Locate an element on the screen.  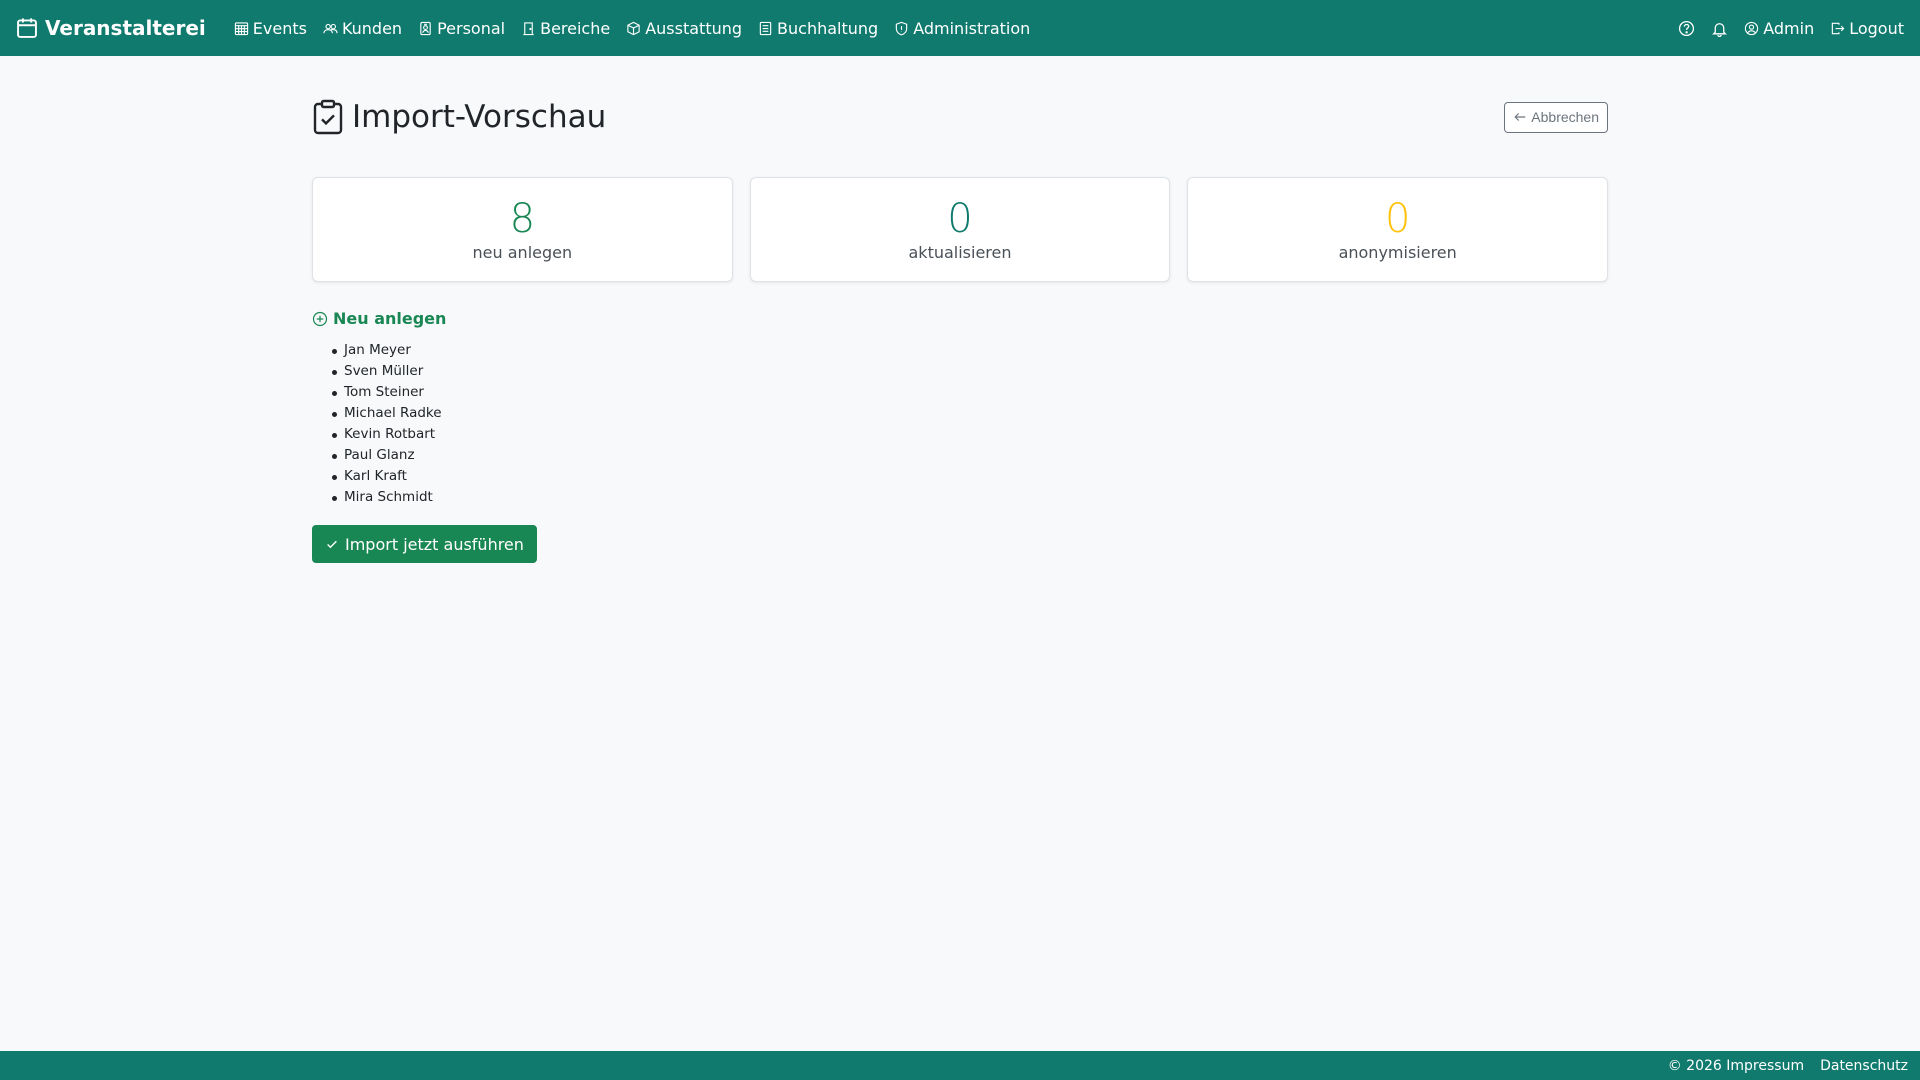
stat-label: neu anlegen is located at coordinates (522, 252).